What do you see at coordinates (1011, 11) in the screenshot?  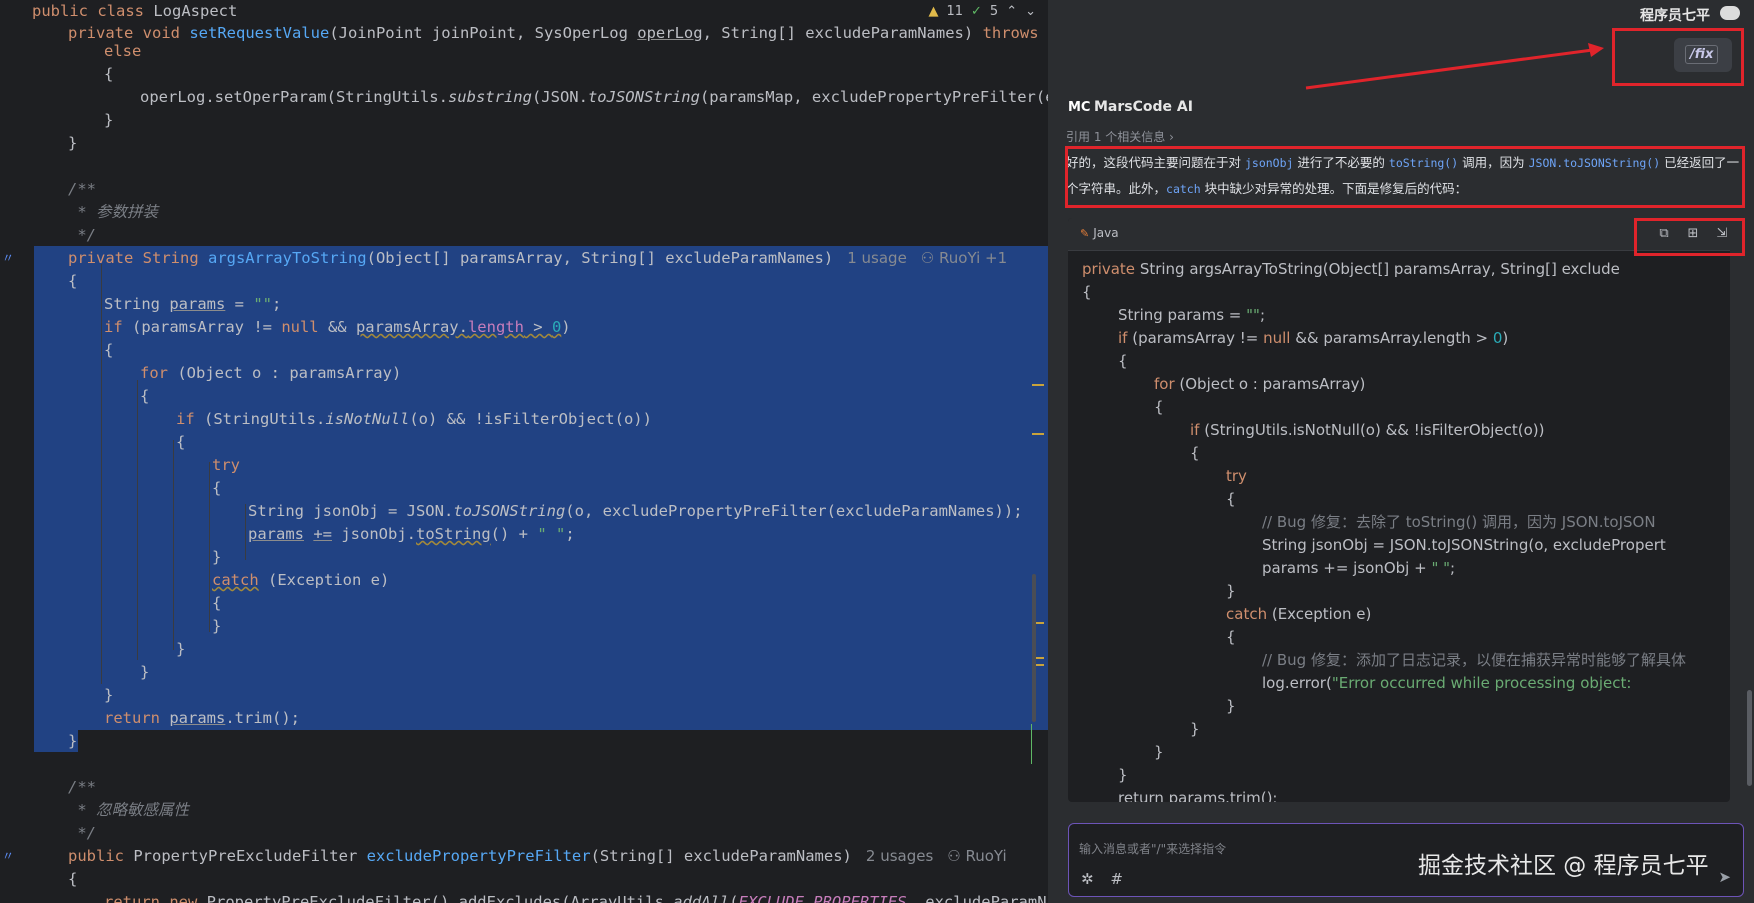 I see `chevron-up-icon: ⌃` at bounding box center [1011, 11].